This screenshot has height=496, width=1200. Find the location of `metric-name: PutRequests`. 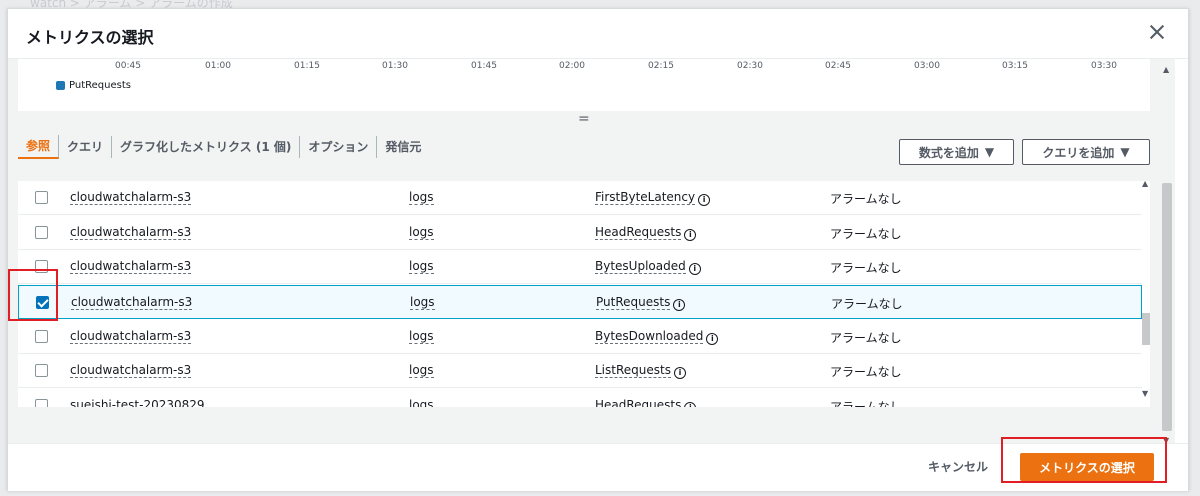

metric-name: PutRequests is located at coordinates (633, 302).